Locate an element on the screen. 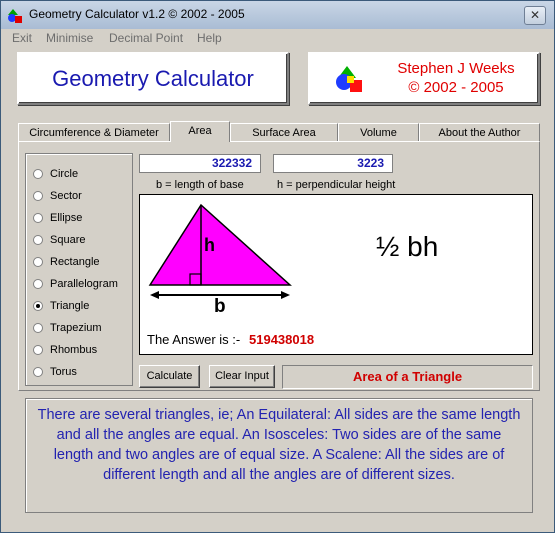  app-name-banner: Geometry Calculator is located at coordinates (153, 78).